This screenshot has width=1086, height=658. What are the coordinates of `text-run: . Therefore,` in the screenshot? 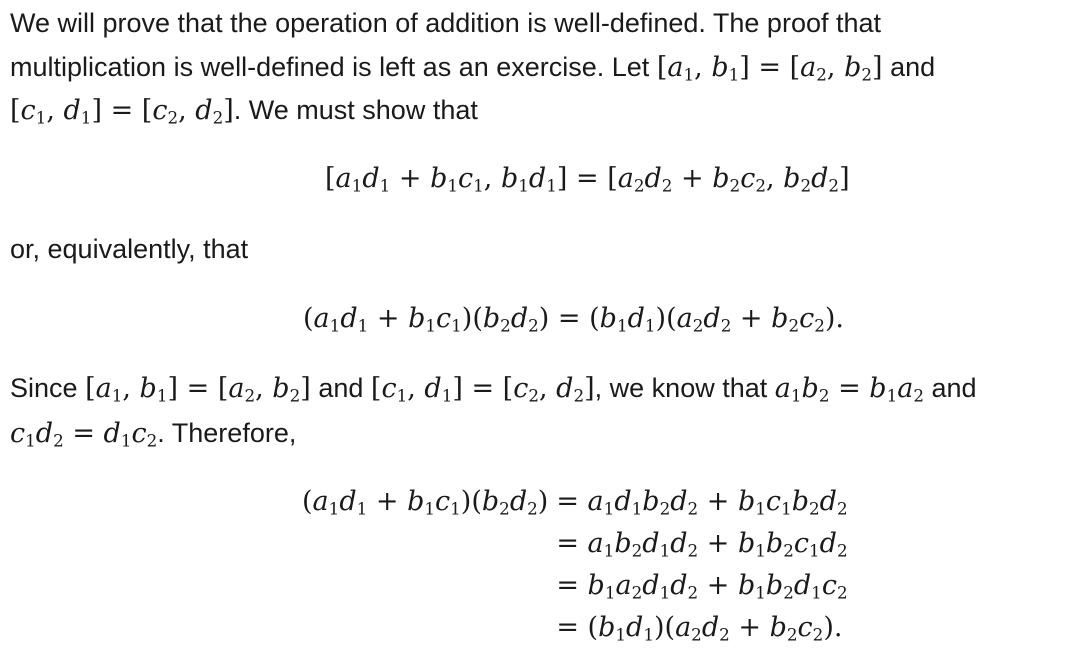 It's located at (227, 433).